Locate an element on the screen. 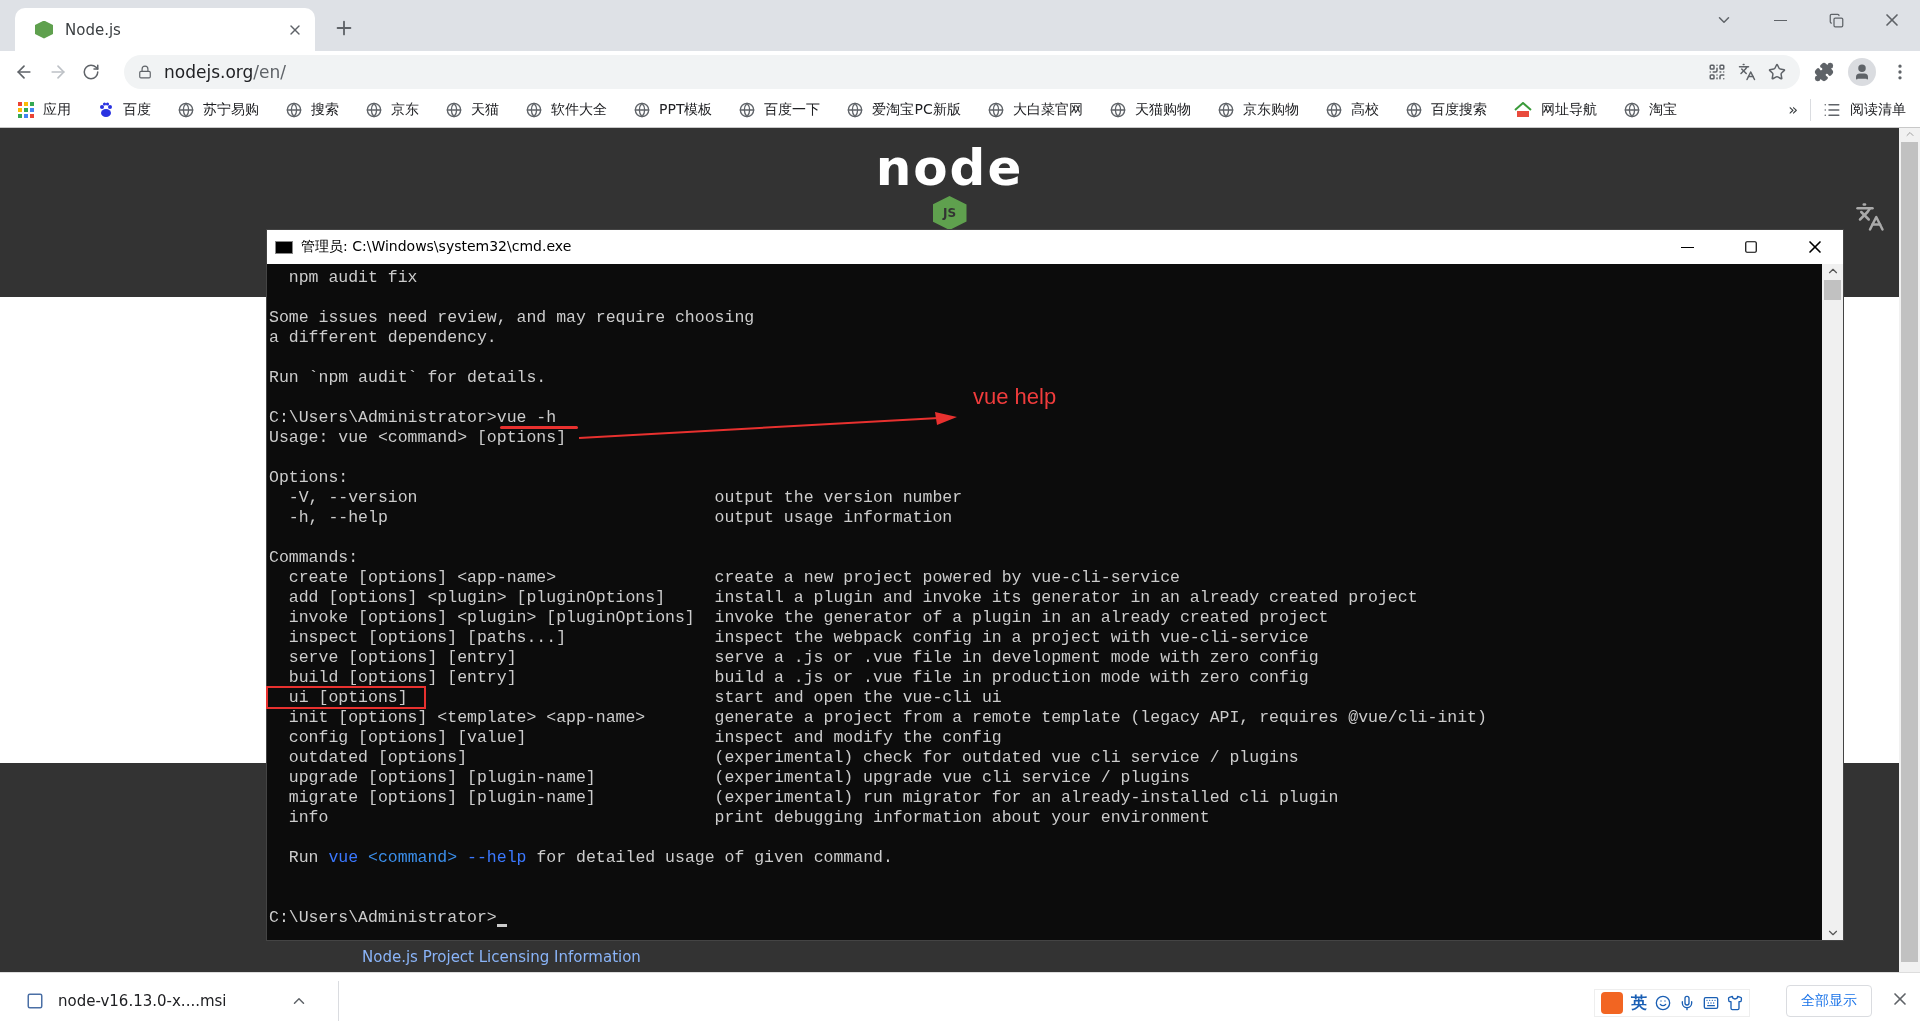 The width and height of the screenshot is (1920, 1029). bookmark-star-icon is located at coordinates (1777, 71).